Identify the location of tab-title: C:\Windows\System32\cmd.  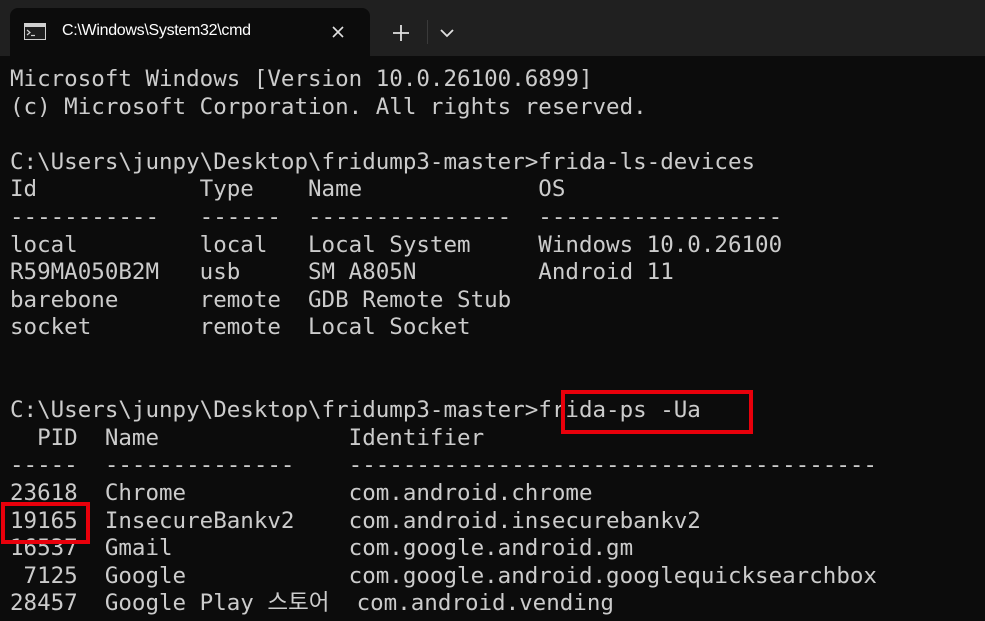
(156, 30).